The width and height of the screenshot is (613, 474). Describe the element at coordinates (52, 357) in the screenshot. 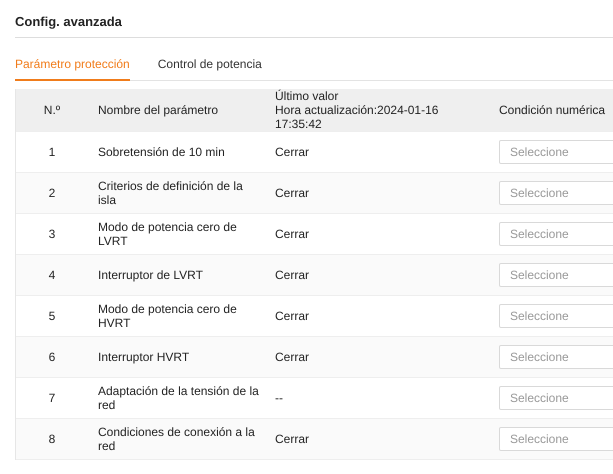

I see `table-cell-text: 6` at that location.